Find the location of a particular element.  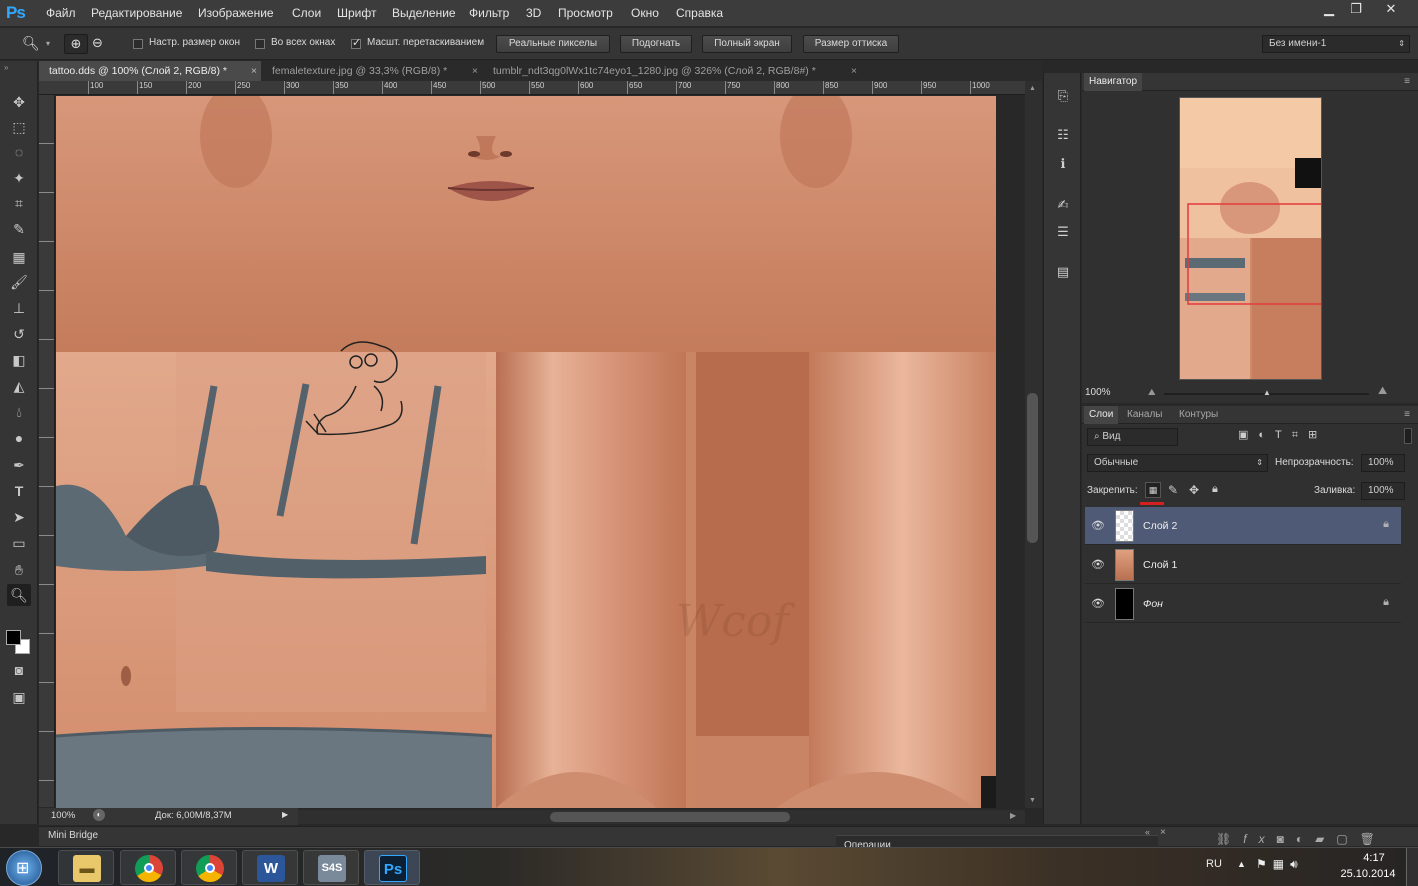

history-panel-icon: ⎘ is located at coordinates (1063, 96).